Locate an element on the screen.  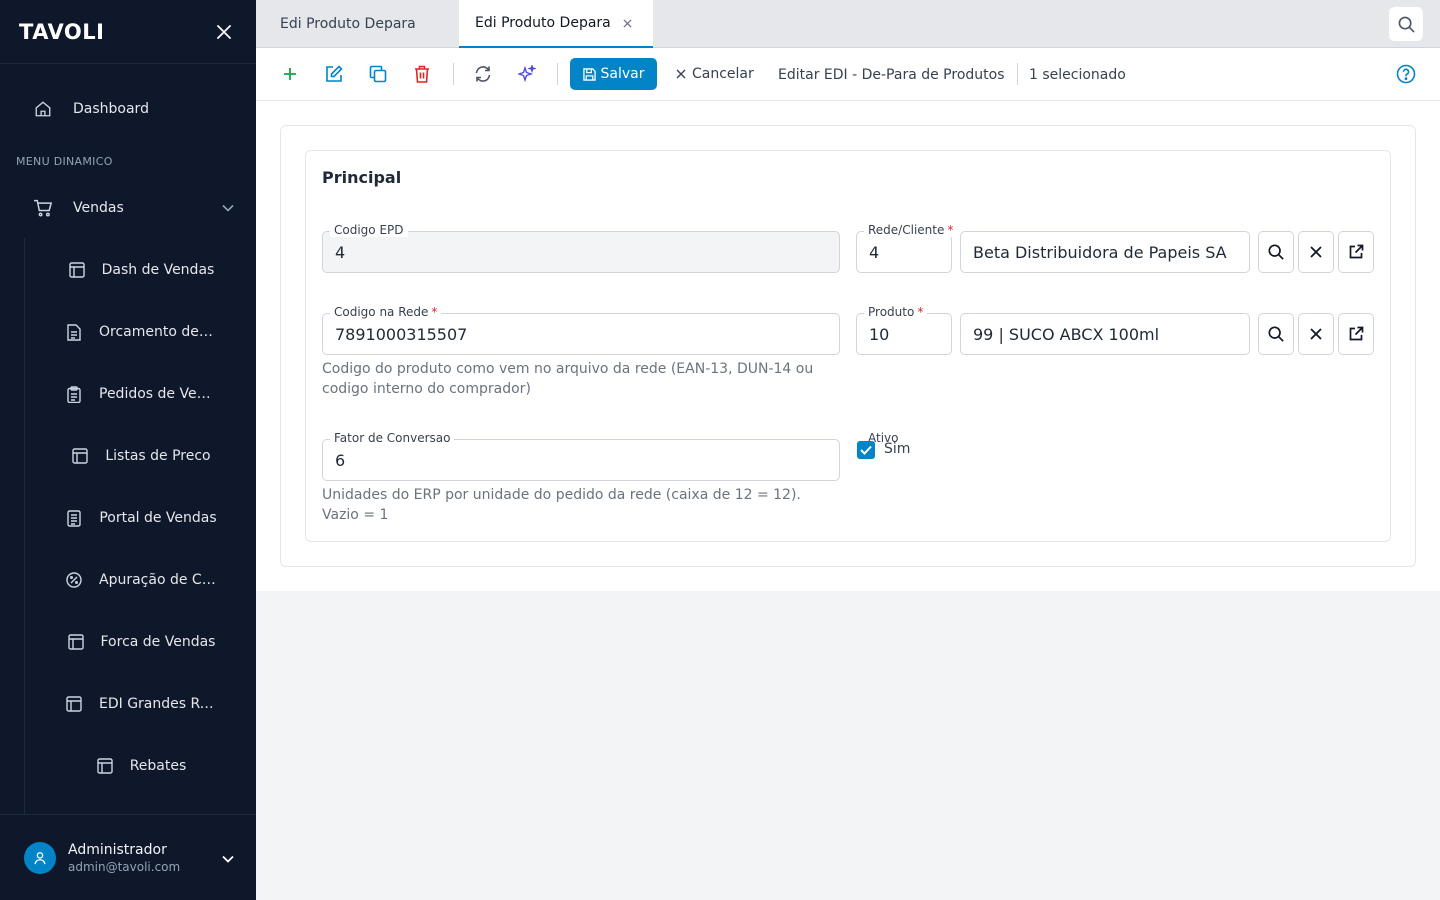
sidebar-item-pedidos: Pedidos de Venda is located at coordinates (141, 394).